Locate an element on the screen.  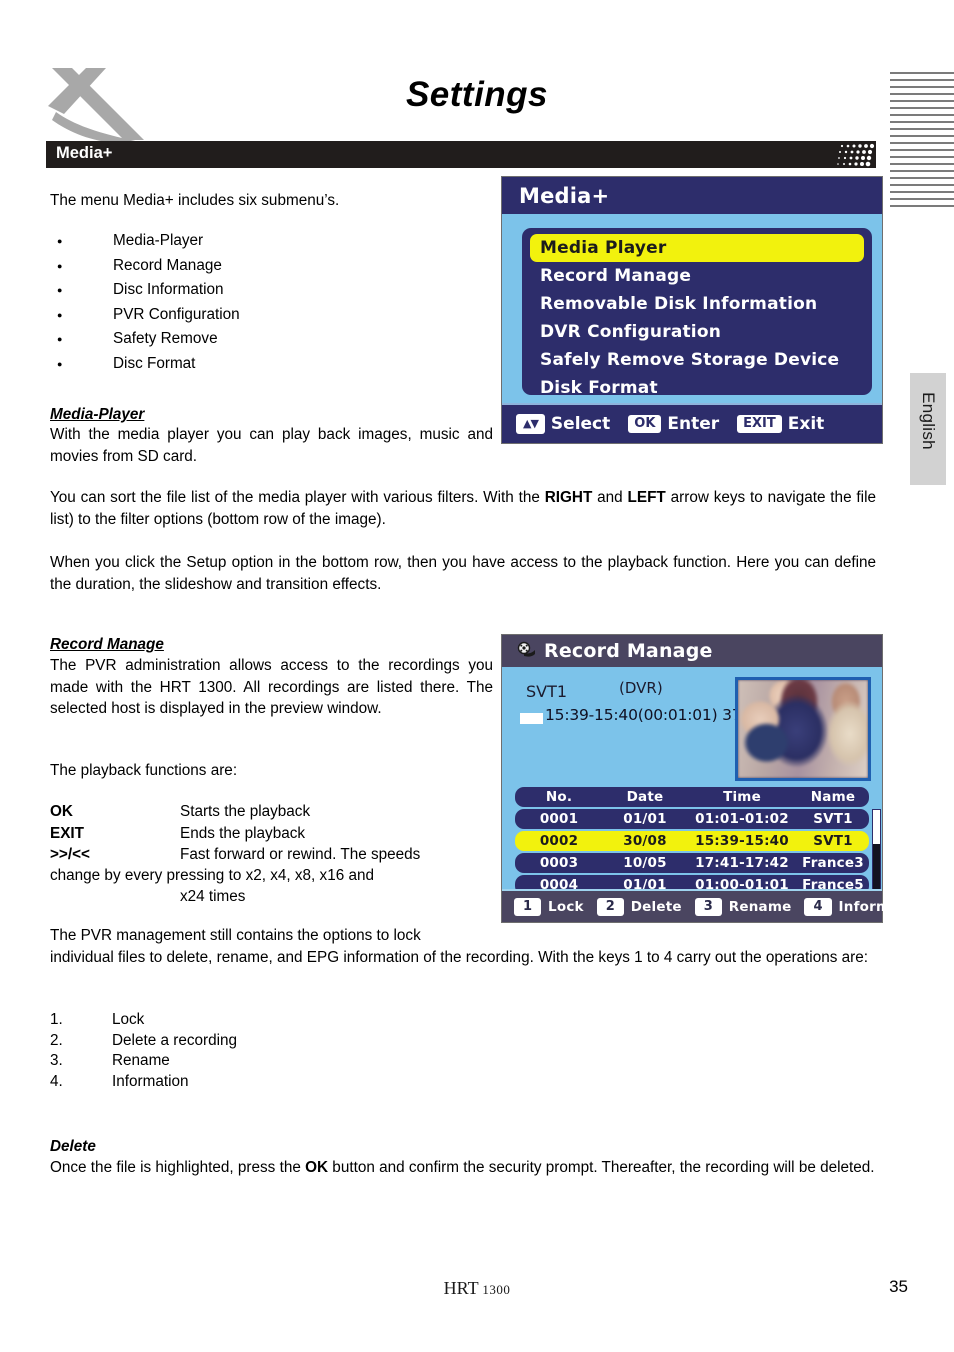
table-row: 0002 30/08 15:39-15:40 SVT1 is located at coordinates (692, 841).